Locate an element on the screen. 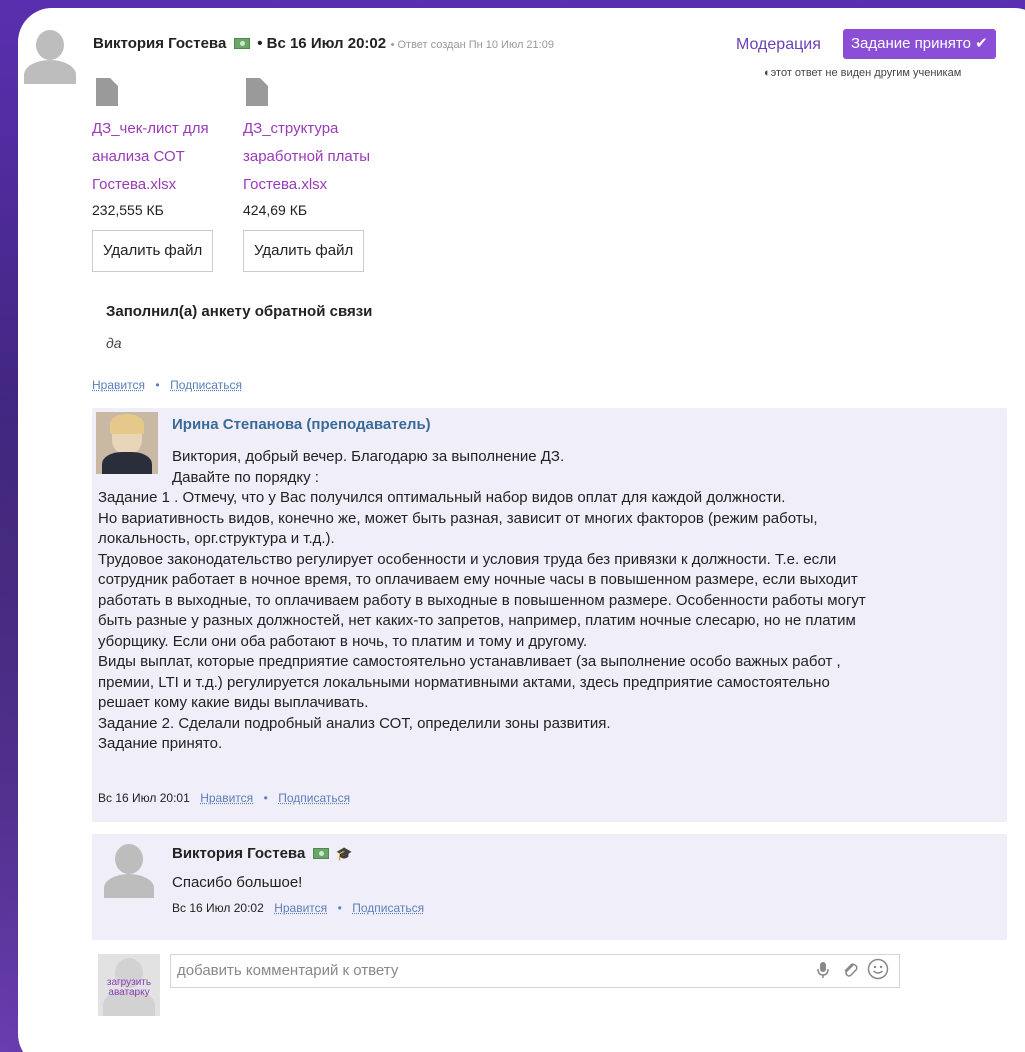 Image resolution: width=1025 pixels, height=1052 pixels. accepted-button: Задание принято ✔ is located at coordinates (919, 44).